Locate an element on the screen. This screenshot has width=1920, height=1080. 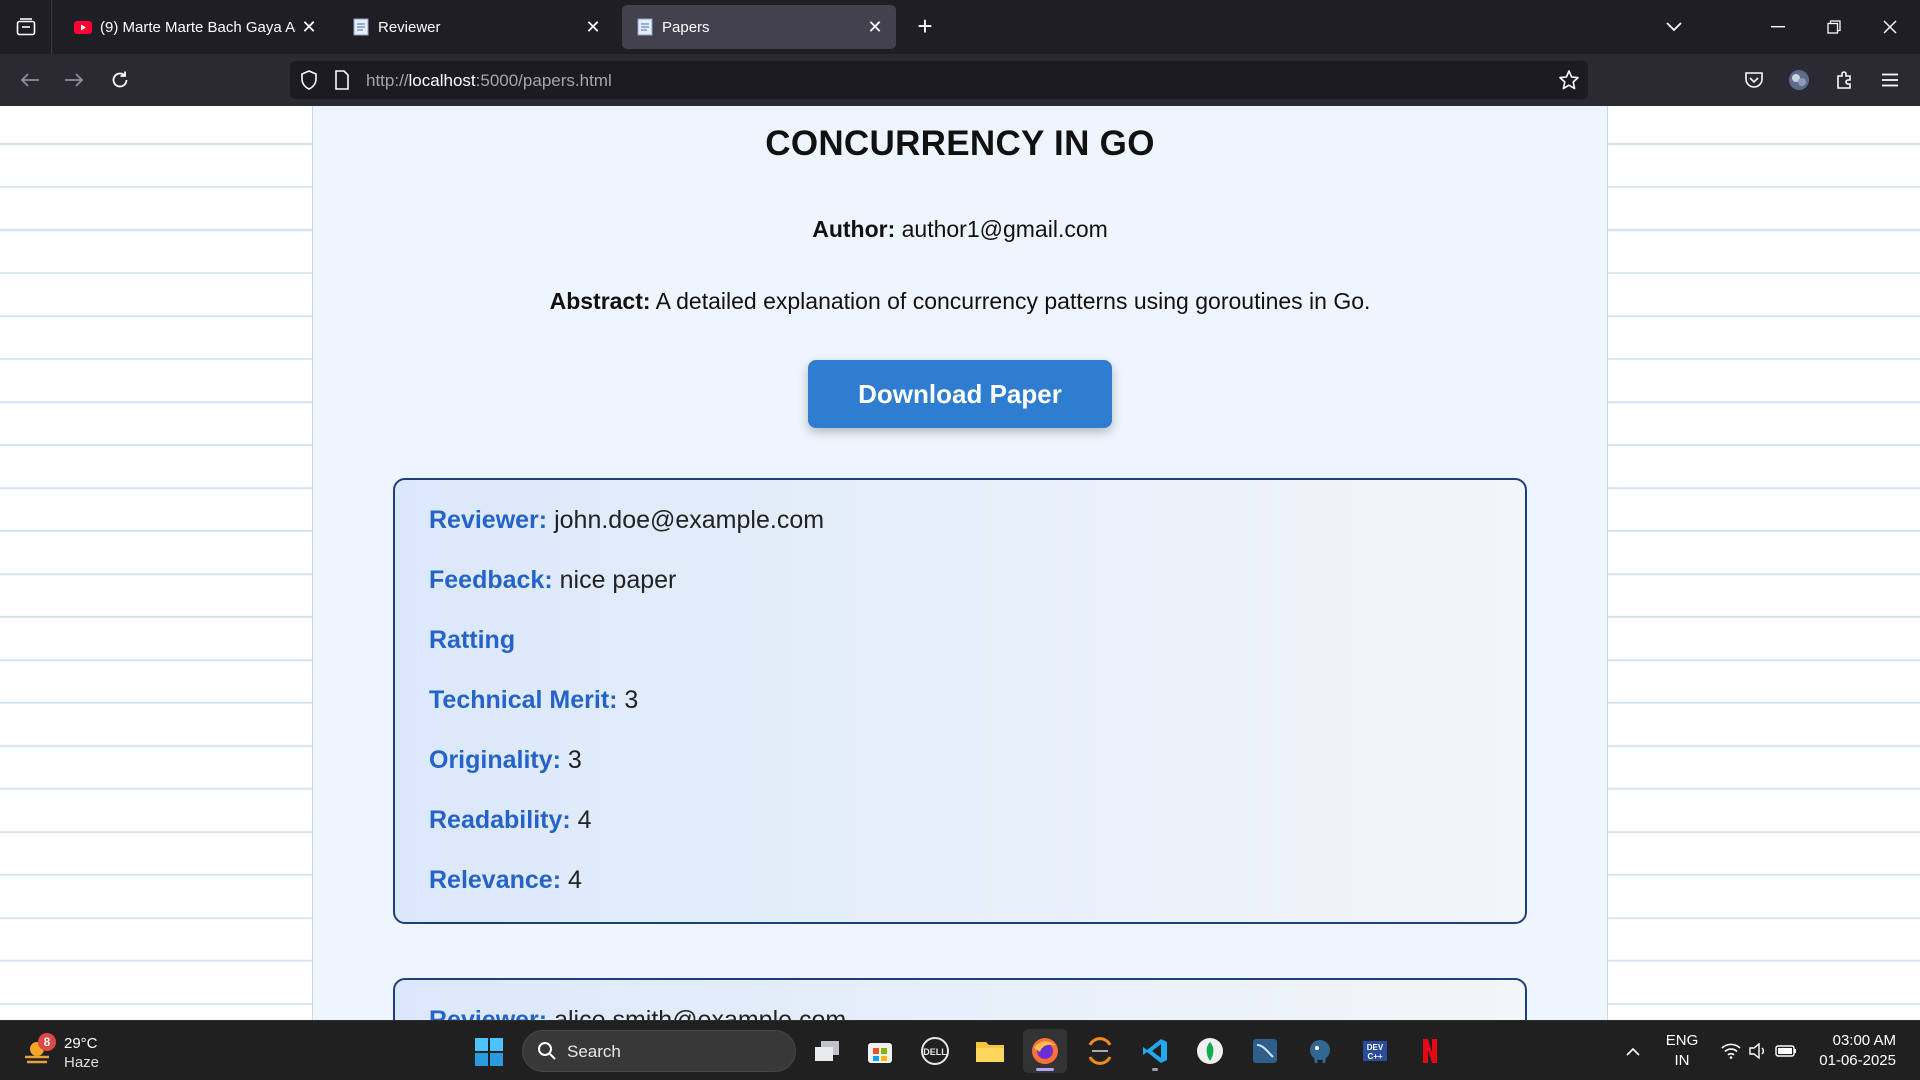
input-language-indicator: ENG IN is located at coordinates (1682, 1051).